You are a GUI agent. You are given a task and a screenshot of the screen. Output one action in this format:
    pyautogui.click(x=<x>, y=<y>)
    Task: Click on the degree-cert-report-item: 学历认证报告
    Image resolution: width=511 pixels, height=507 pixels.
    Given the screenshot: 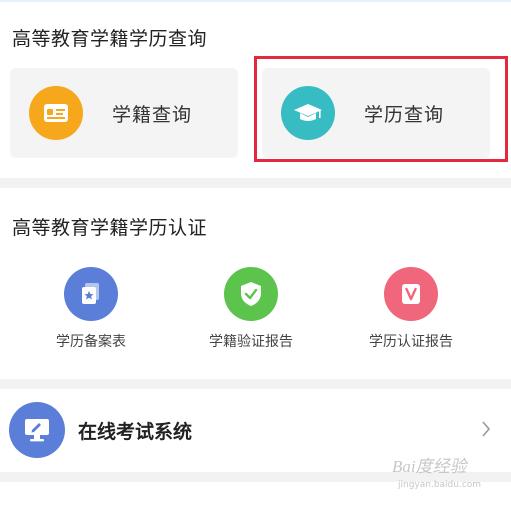 What is the action you would take?
    pyautogui.click(x=411, y=309)
    